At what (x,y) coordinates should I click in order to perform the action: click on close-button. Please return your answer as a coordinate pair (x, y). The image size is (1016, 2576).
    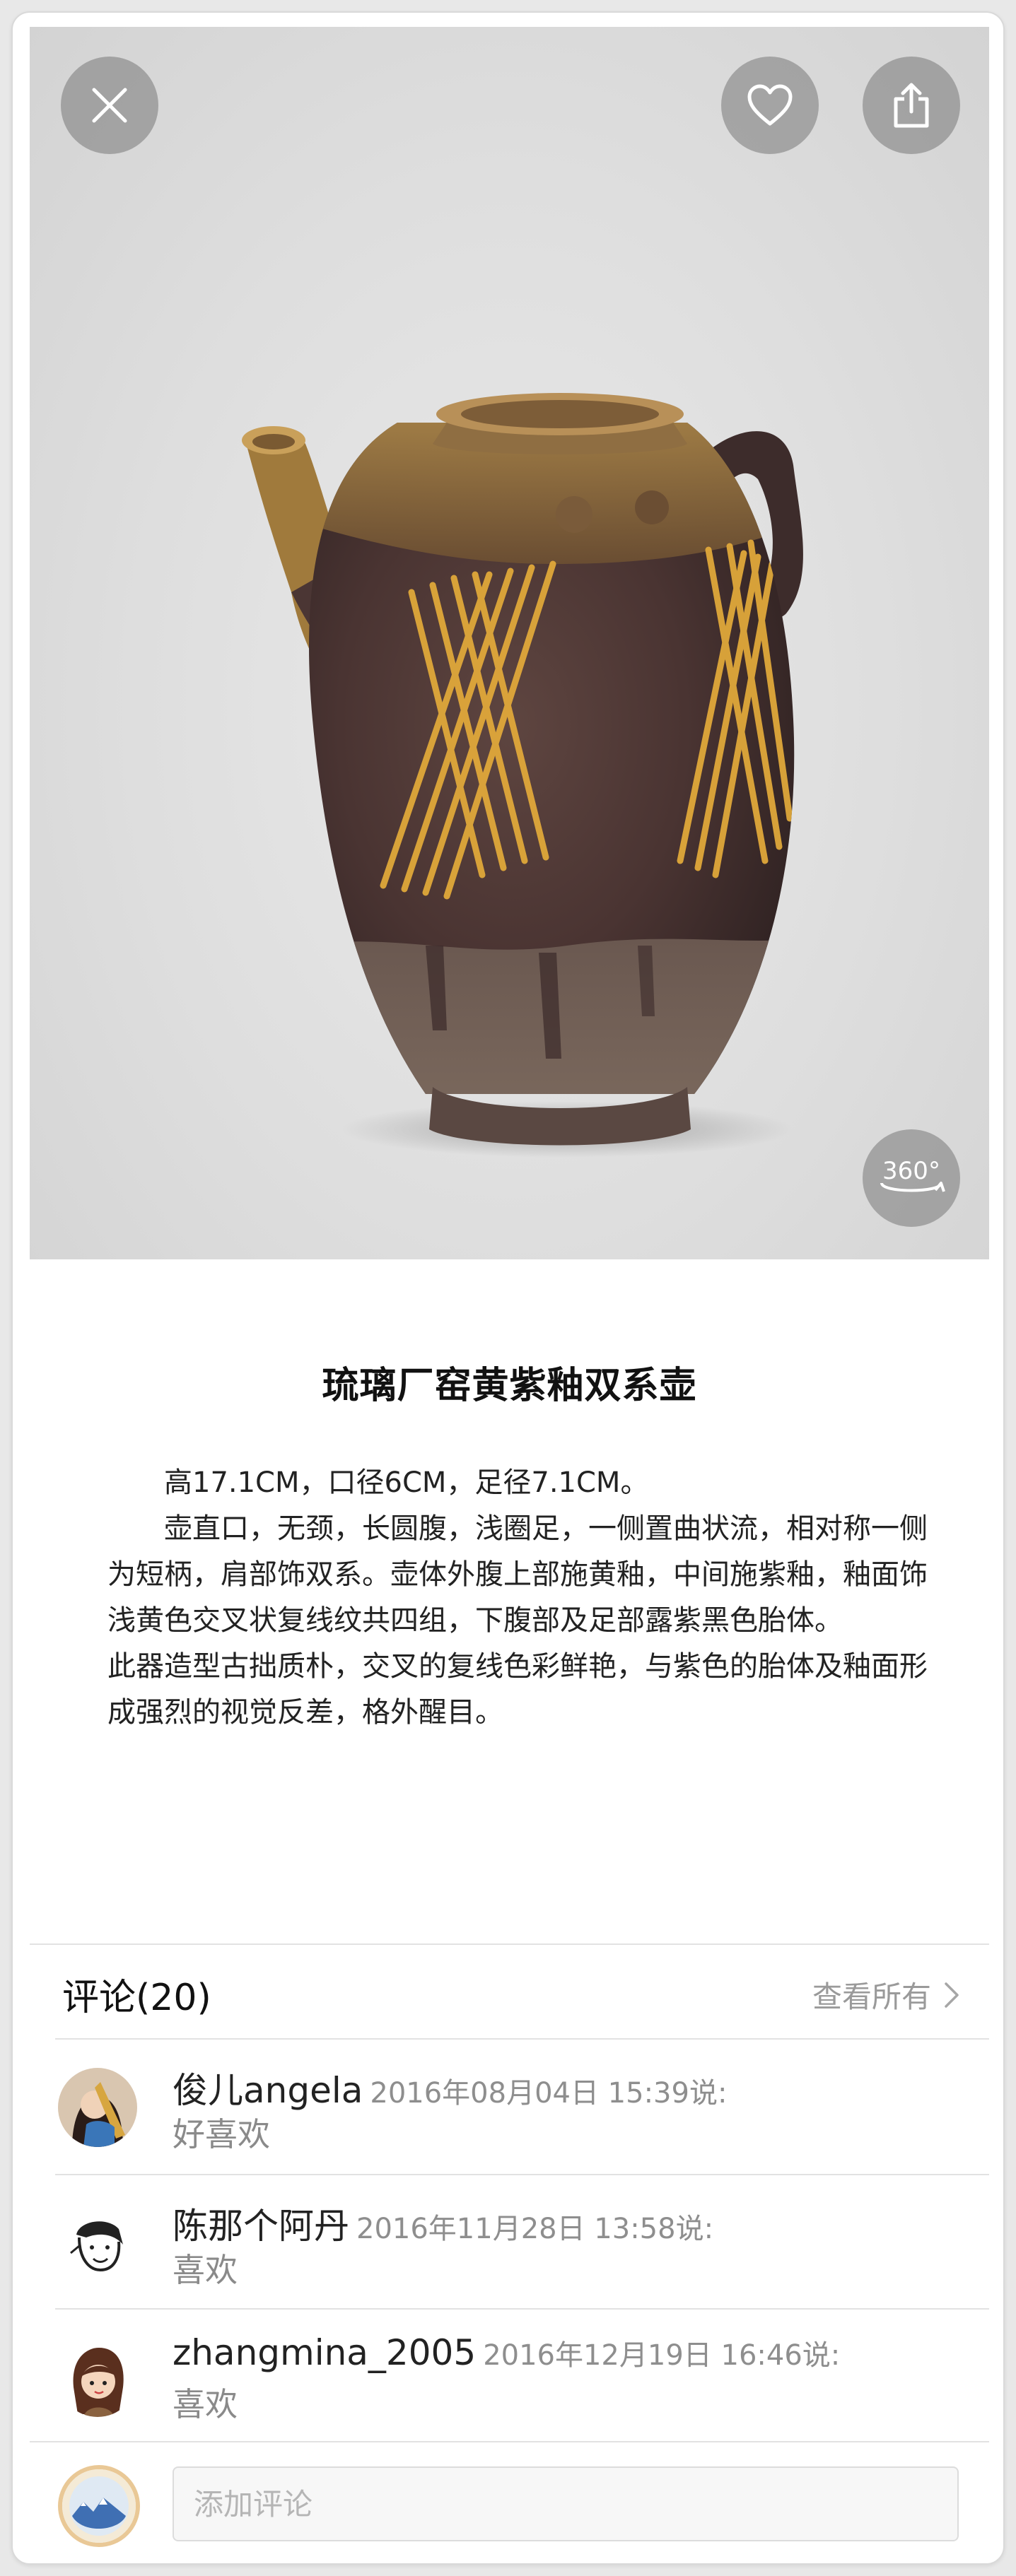
    Looking at the image, I should click on (109, 105).